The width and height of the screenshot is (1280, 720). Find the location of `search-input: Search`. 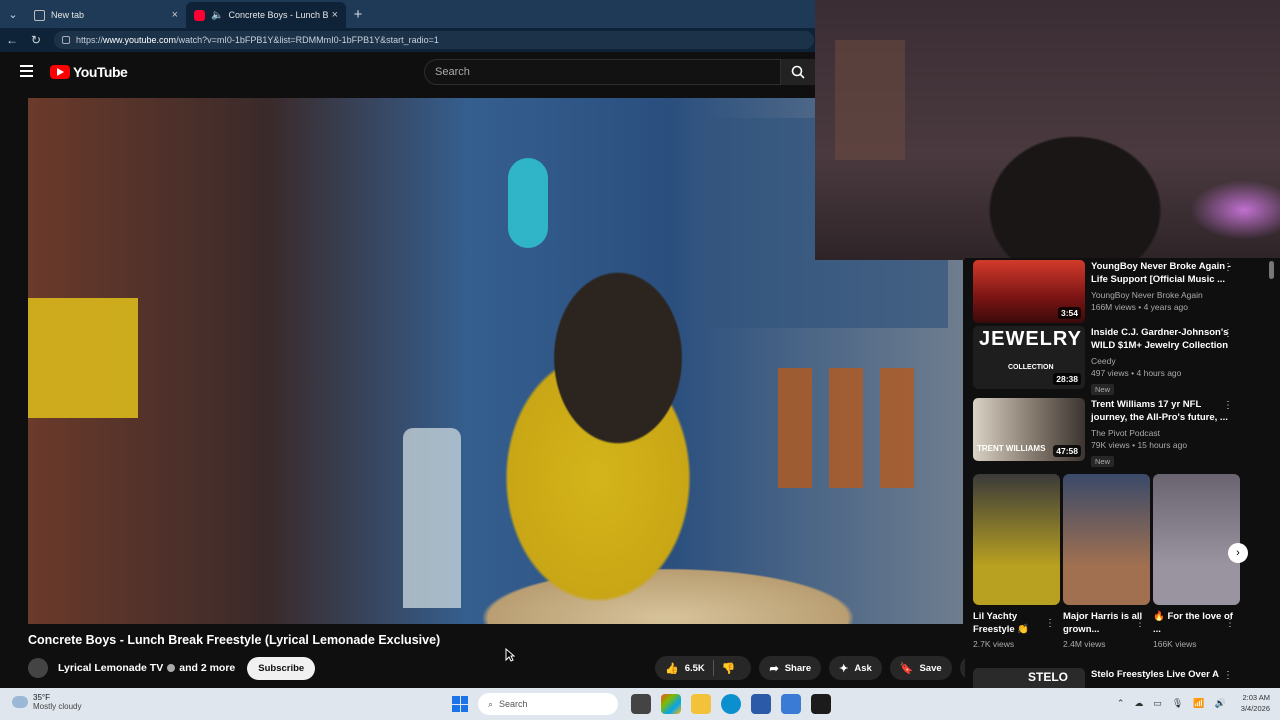

search-input: Search is located at coordinates (602, 72).